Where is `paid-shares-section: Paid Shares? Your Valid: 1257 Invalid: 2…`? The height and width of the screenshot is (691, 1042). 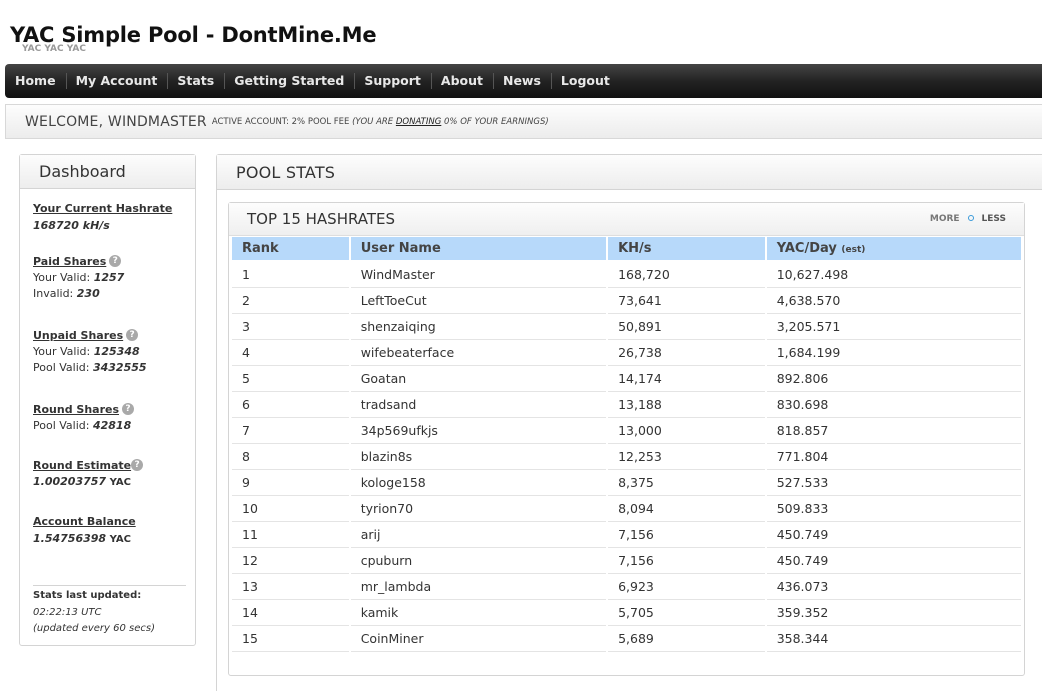
paid-shares-section: Paid Shares? Your Valid: 1257 Invalid: 2… is located at coordinates (78, 277).